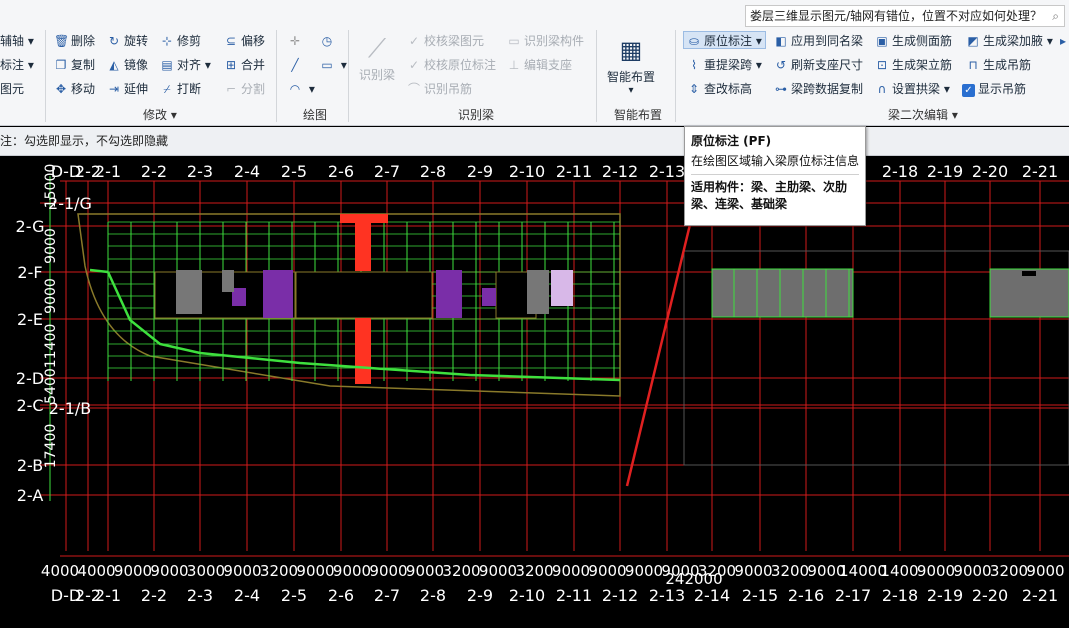  What do you see at coordinates (527, 171) in the screenshot?
I see `axis-label-top: 2-10` at bounding box center [527, 171].